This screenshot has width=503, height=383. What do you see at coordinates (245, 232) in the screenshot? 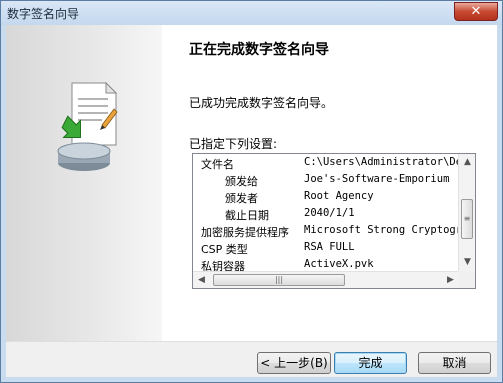
I see `setting-key: 加密服务提供程序` at bounding box center [245, 232].